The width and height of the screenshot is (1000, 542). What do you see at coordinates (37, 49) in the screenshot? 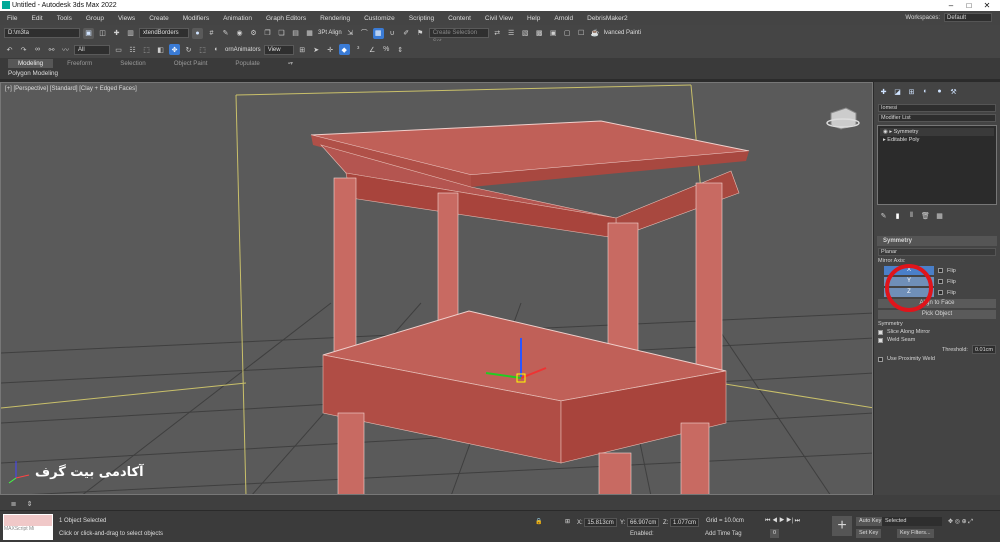
I see `link-icon: ∞` at bounding box center [37, 49].